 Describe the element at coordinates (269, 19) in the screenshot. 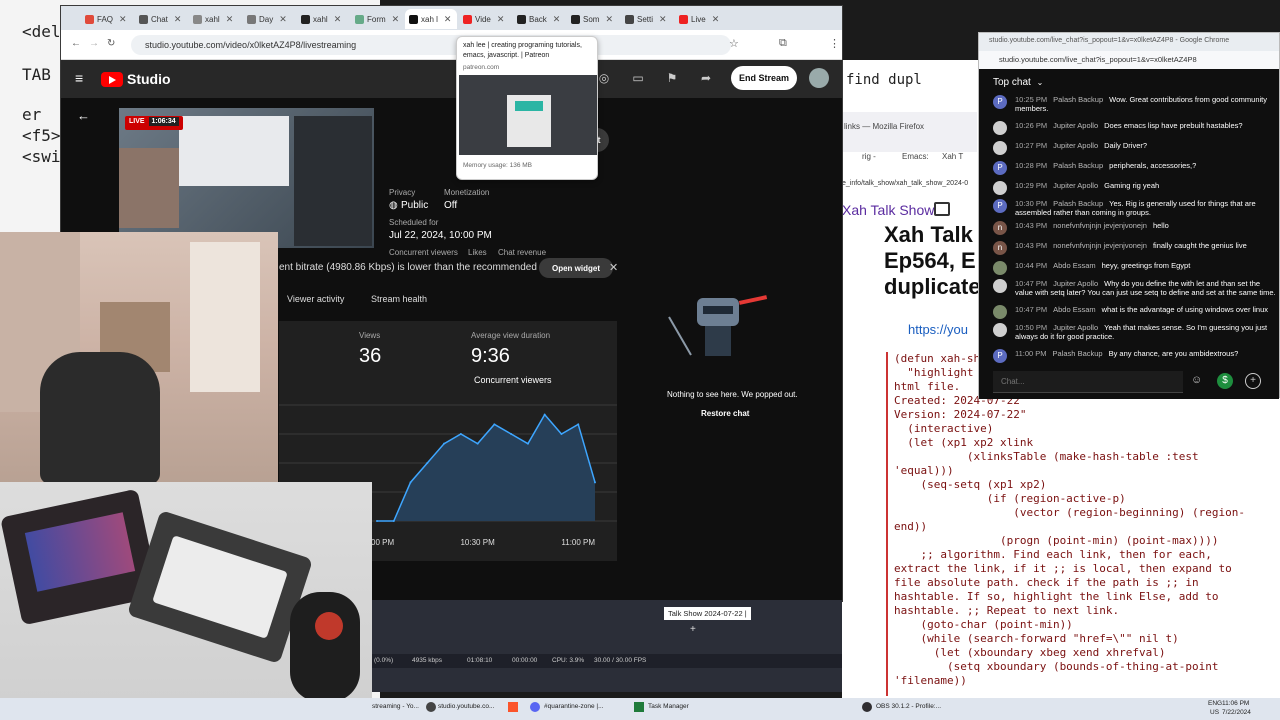

I see `tab-3: Day ✕` at that location.